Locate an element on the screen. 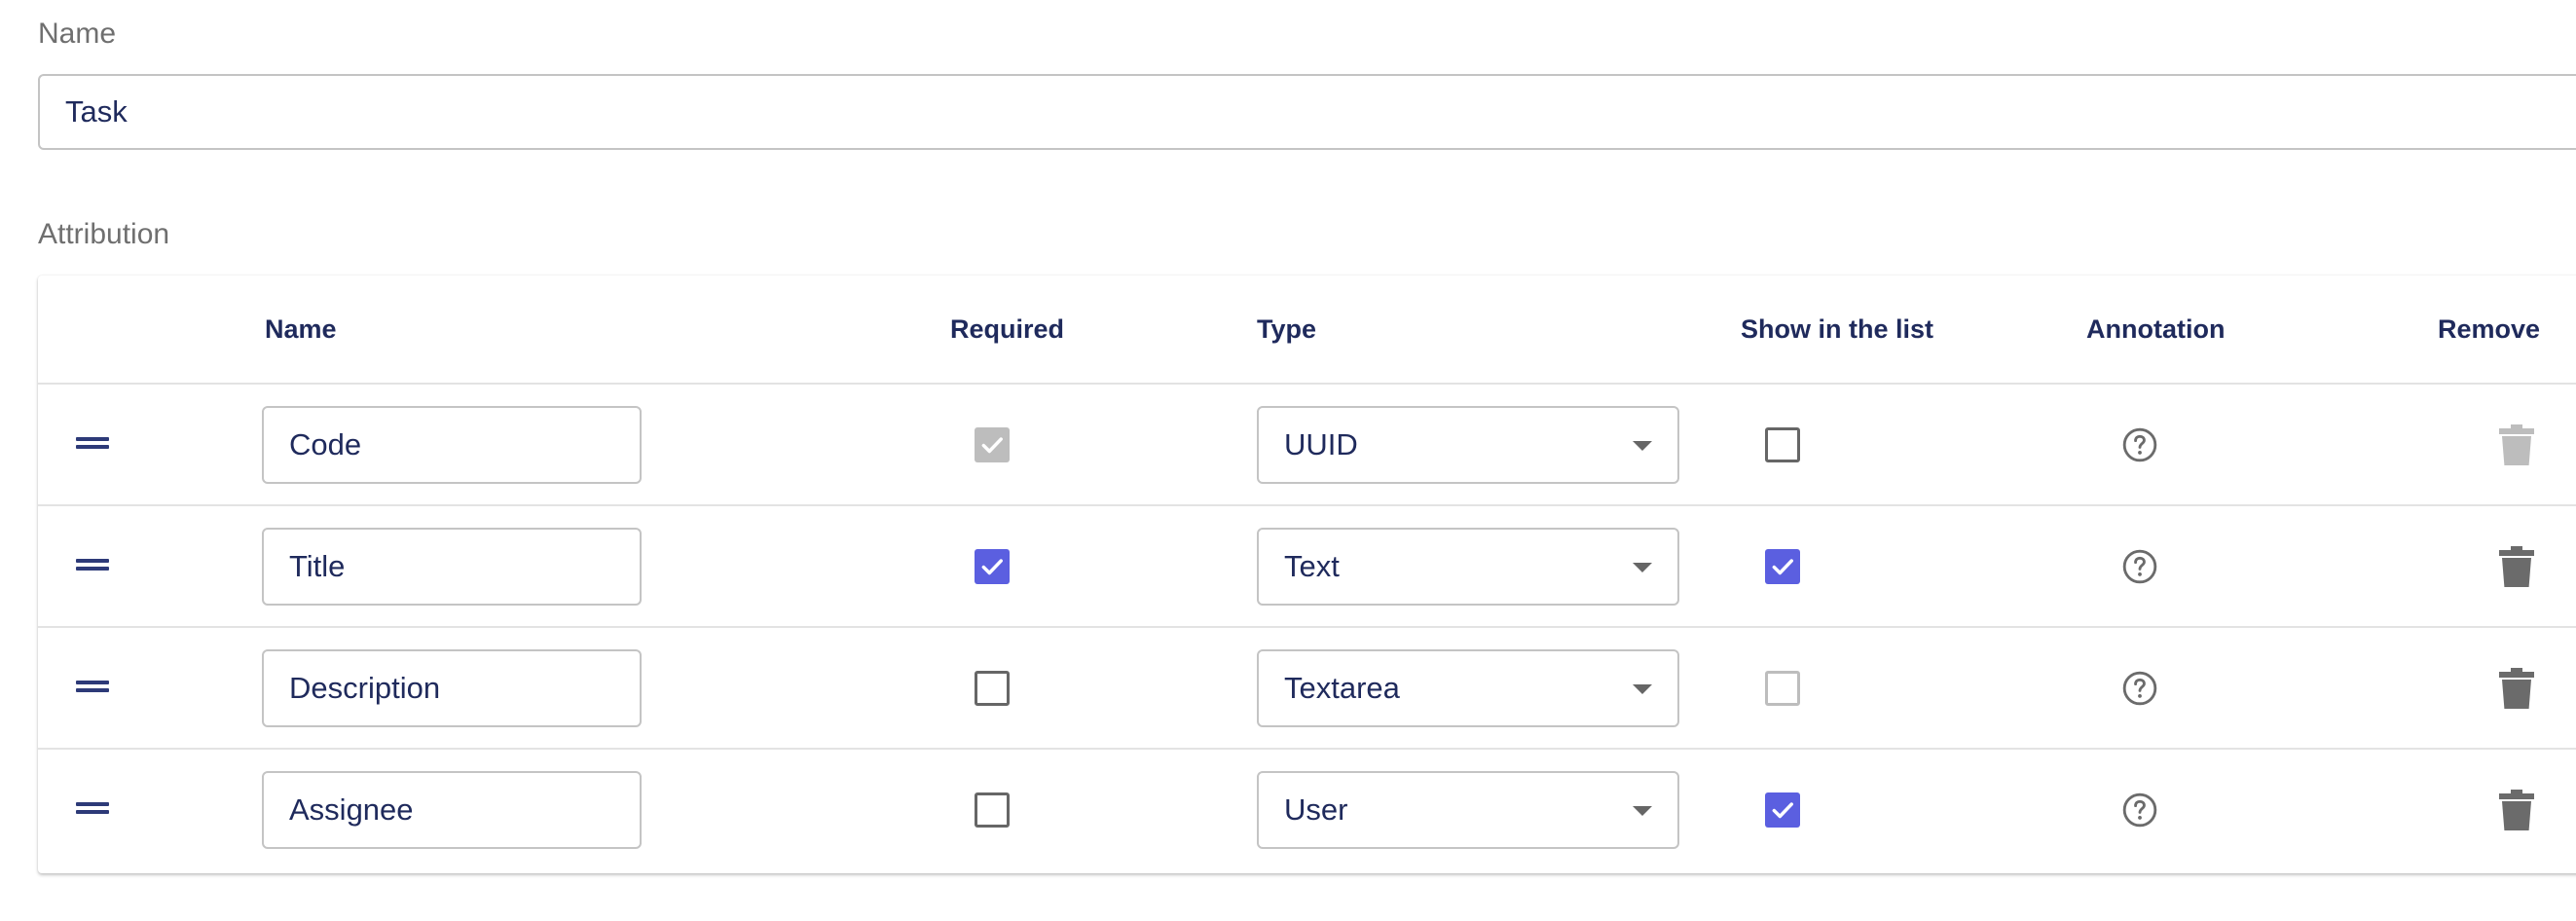  table-row: Assignee User is located at coordinates (1307, 809).